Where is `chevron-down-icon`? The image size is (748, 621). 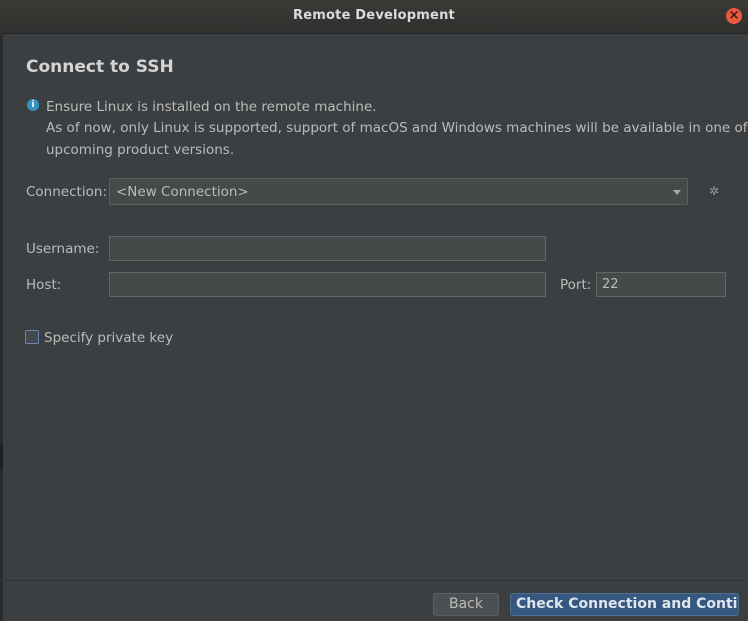
chevron-down-icon is located at coordinates (677, 192).